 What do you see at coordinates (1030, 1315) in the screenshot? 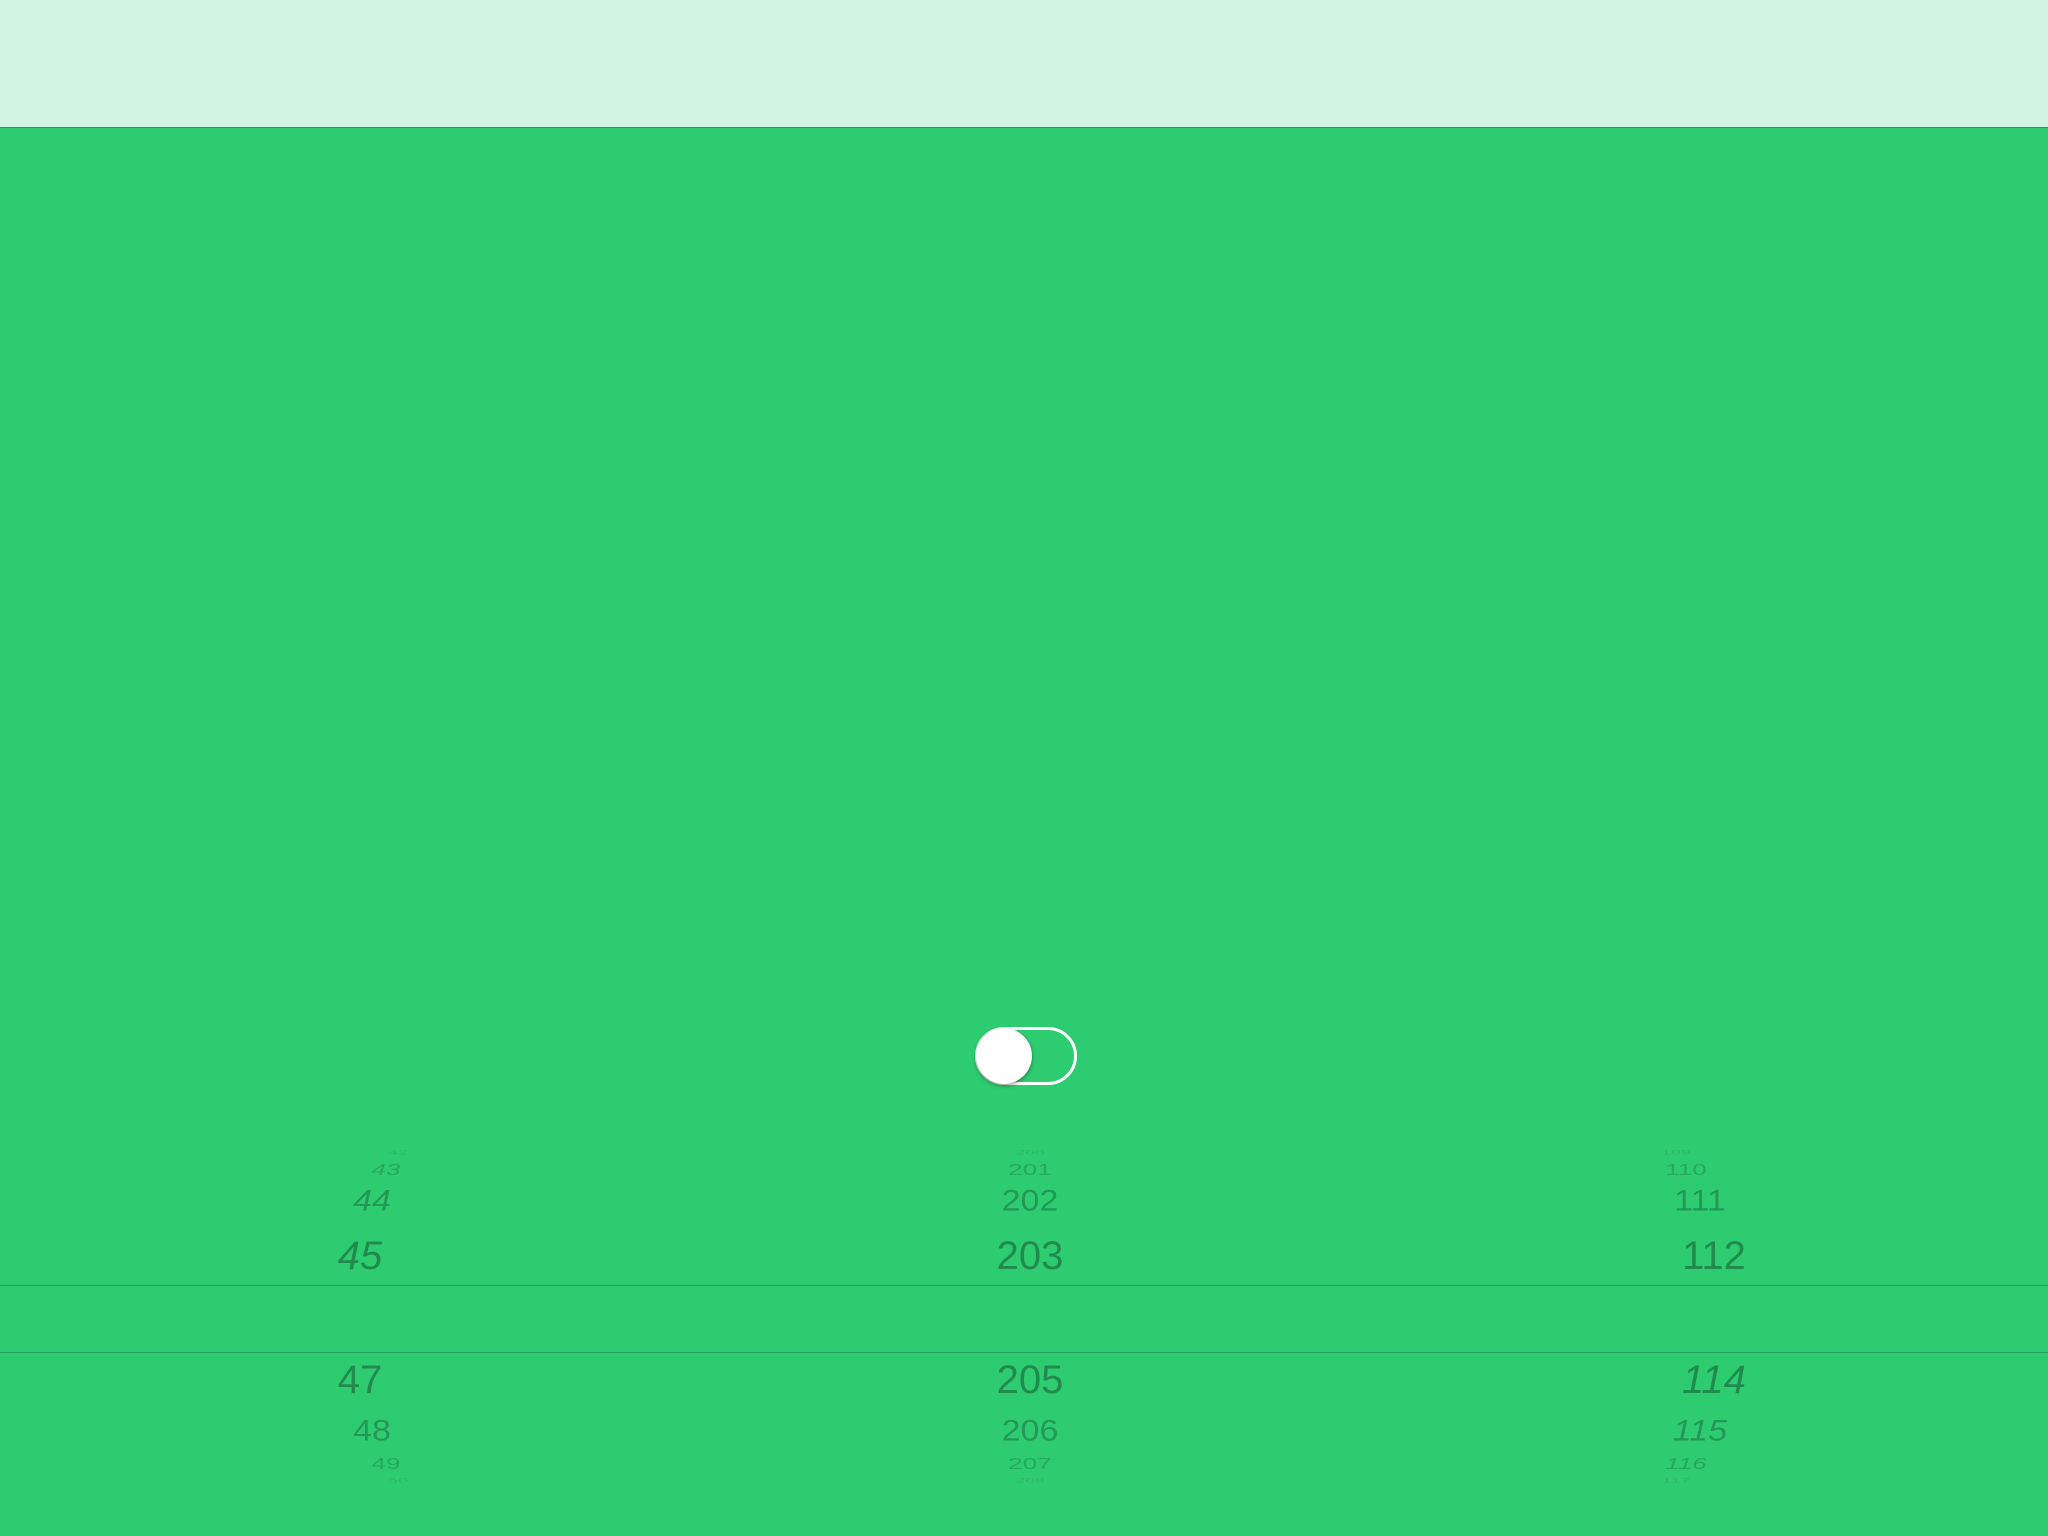
I see `picker-column-2: 200 201 202 203 205 206 207 208` at bounding box center [1030, 1315].